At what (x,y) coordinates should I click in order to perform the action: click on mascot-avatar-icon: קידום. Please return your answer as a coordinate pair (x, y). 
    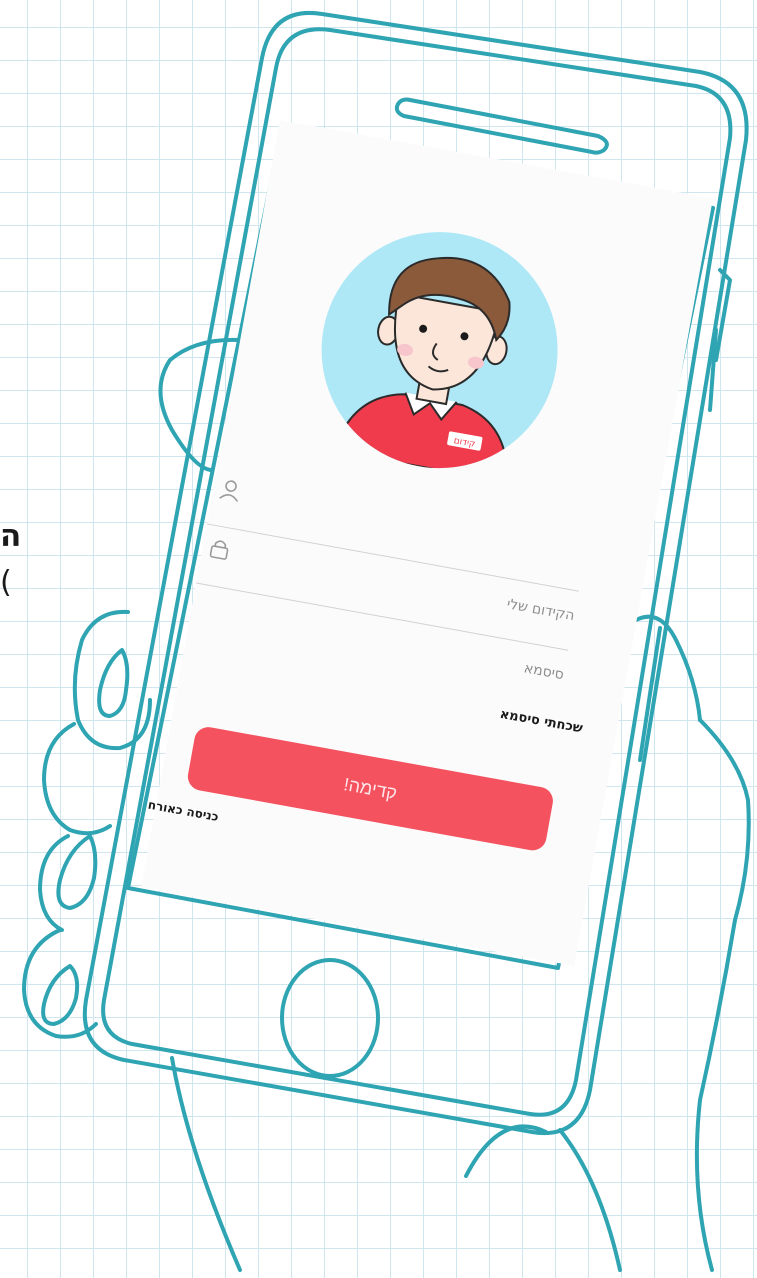
    Looking at the image, I should click on (421, 370).